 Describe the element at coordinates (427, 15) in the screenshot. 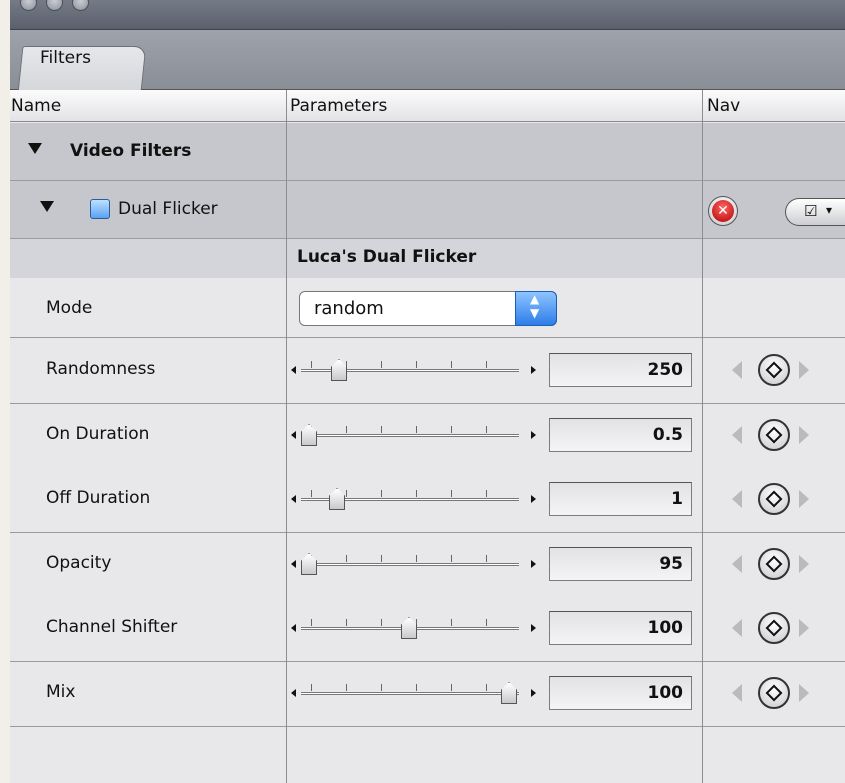

I see `title-bar` at that location.